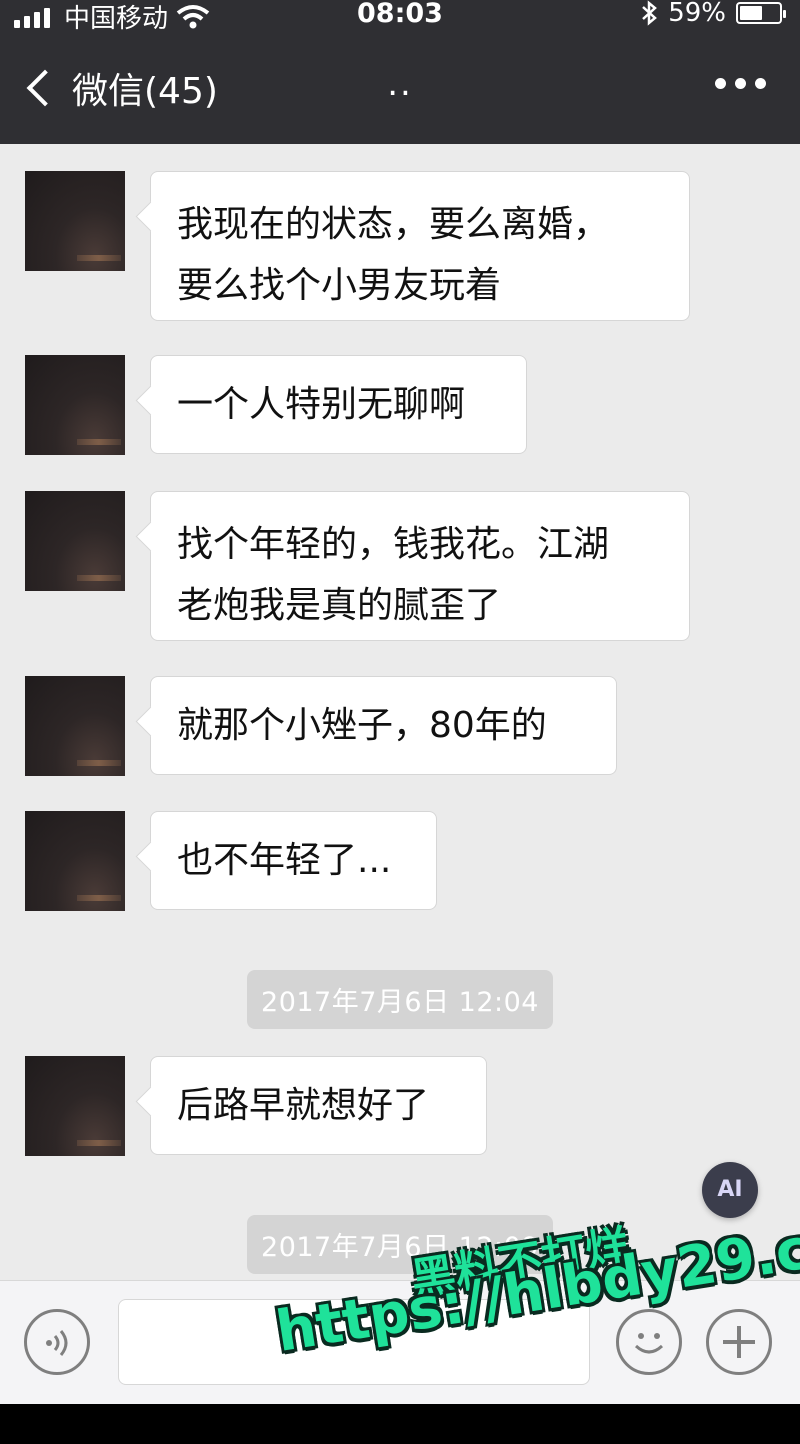 This screenshot has height=1444, width=800. What do you see at coordinates (362, 725) in the screenshot?
I see `message-text: 就那个小矬子，80年的` at bounding box center [362, 725].